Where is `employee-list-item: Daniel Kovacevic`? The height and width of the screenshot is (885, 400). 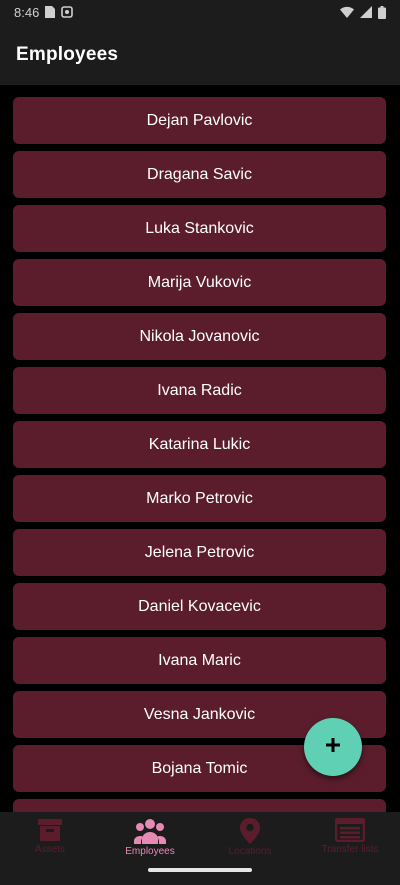 employee-list-item: Daniel Kovacevic is located at coordinates (199, 606).